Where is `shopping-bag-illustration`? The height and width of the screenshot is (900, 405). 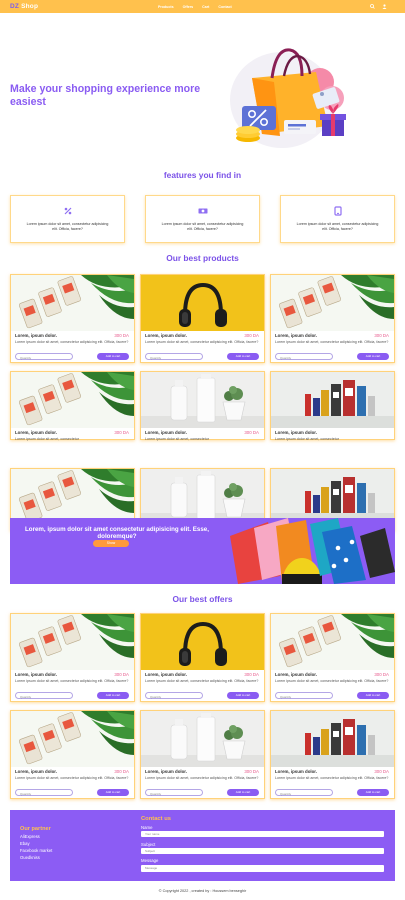
shopping-bag-illustration is located at coordinates (288, 98).